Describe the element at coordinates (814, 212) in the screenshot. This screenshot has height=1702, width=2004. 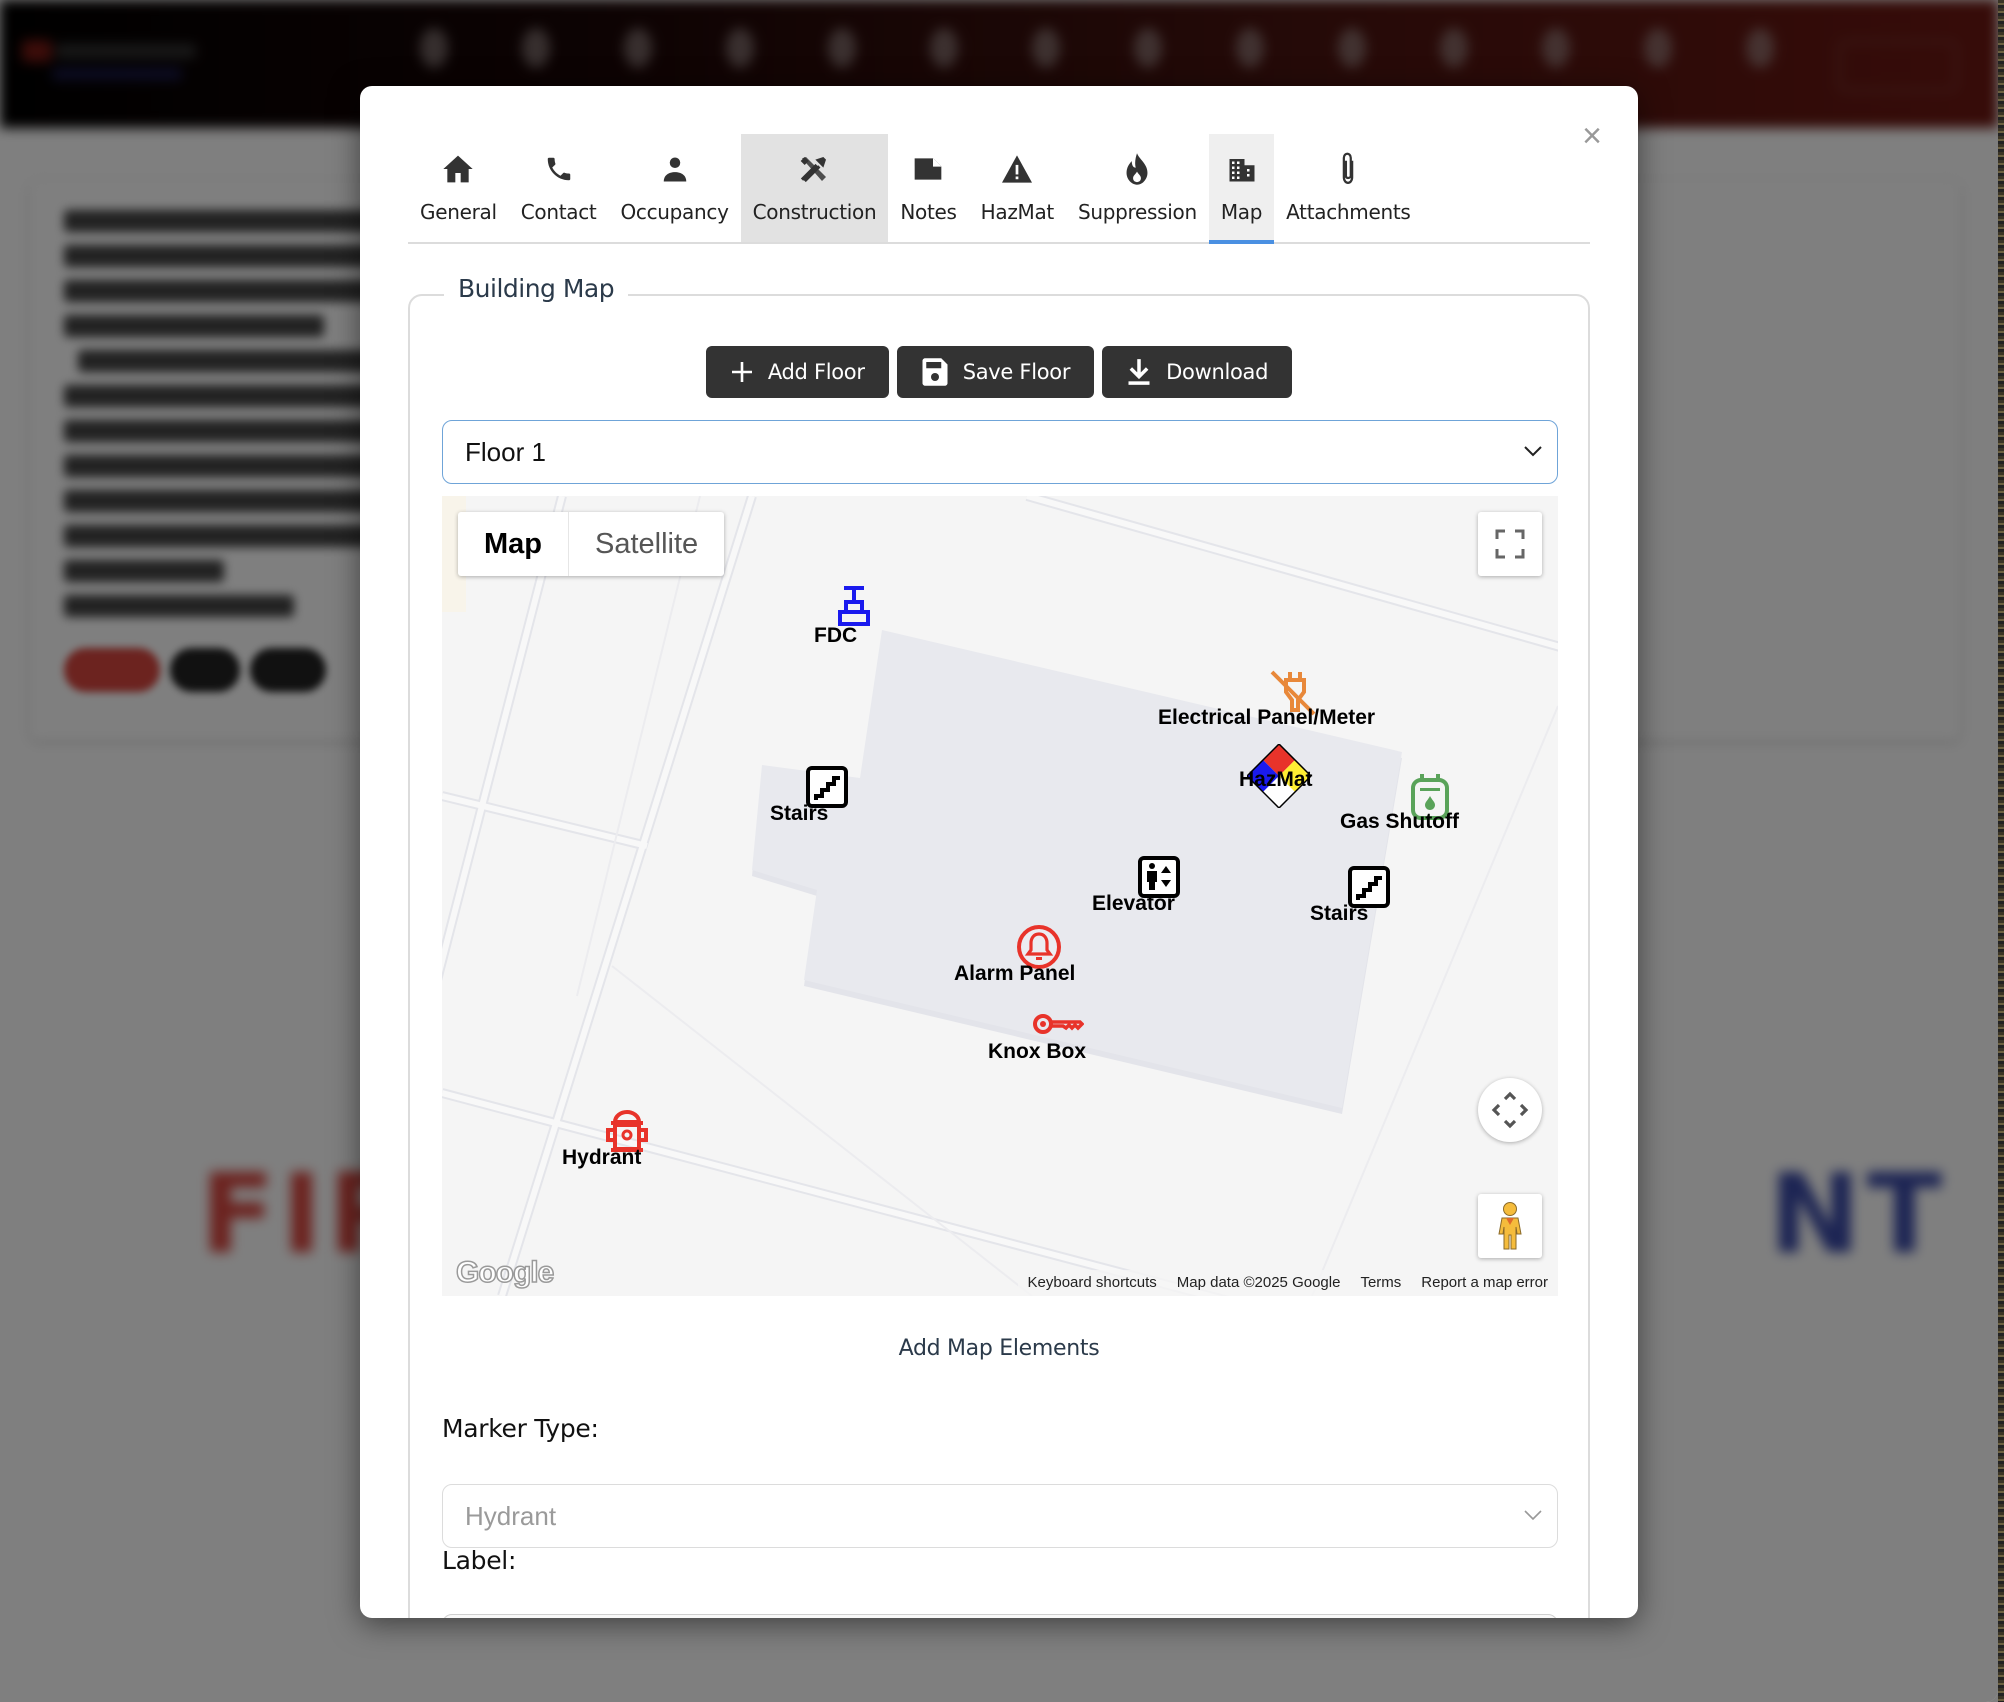
I see `tab-label: Construction` at that location.